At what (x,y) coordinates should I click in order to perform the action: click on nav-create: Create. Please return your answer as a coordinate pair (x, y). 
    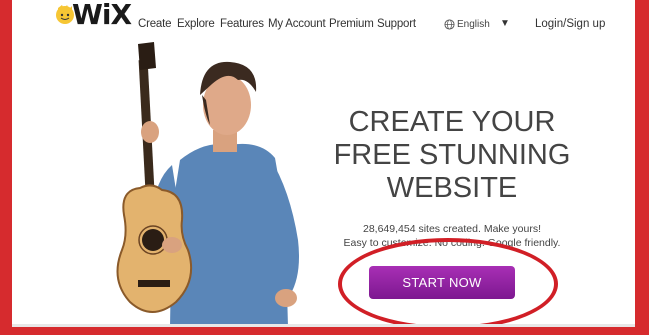
    Looking at the image, I should click on (155, 24).